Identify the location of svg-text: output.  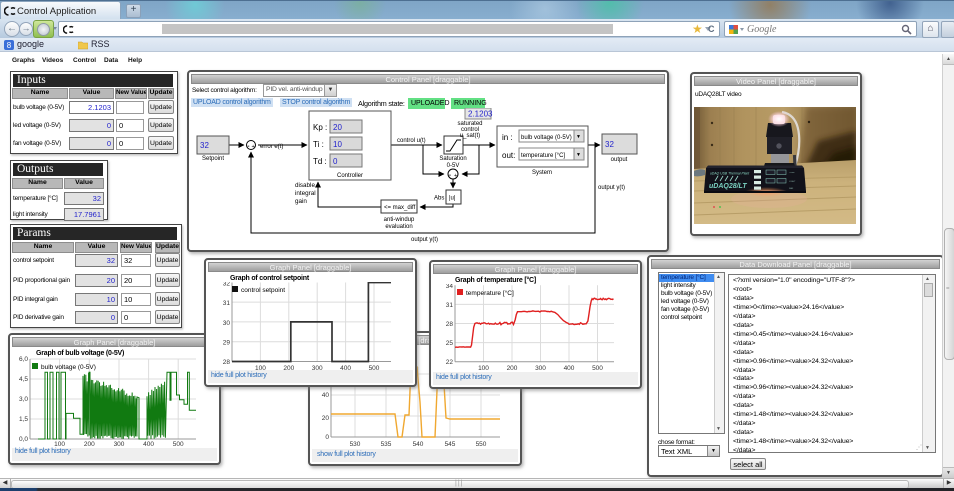
(619, 160).